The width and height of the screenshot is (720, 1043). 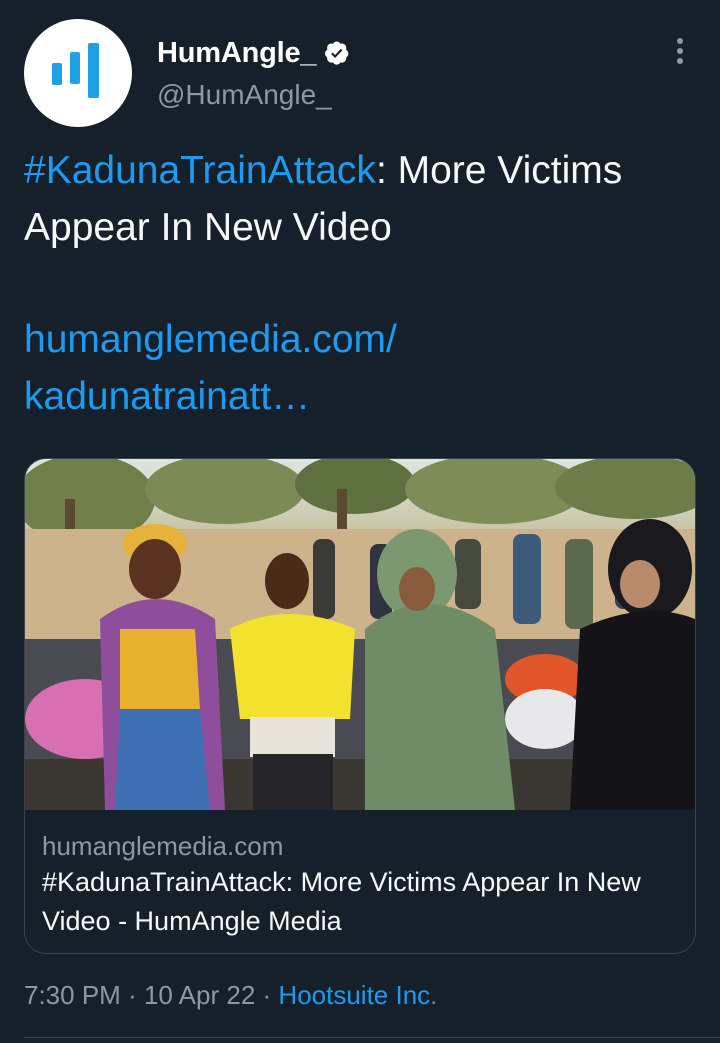 I want to click on author-handle: @HumAngle_, so click(x=244, y=95).